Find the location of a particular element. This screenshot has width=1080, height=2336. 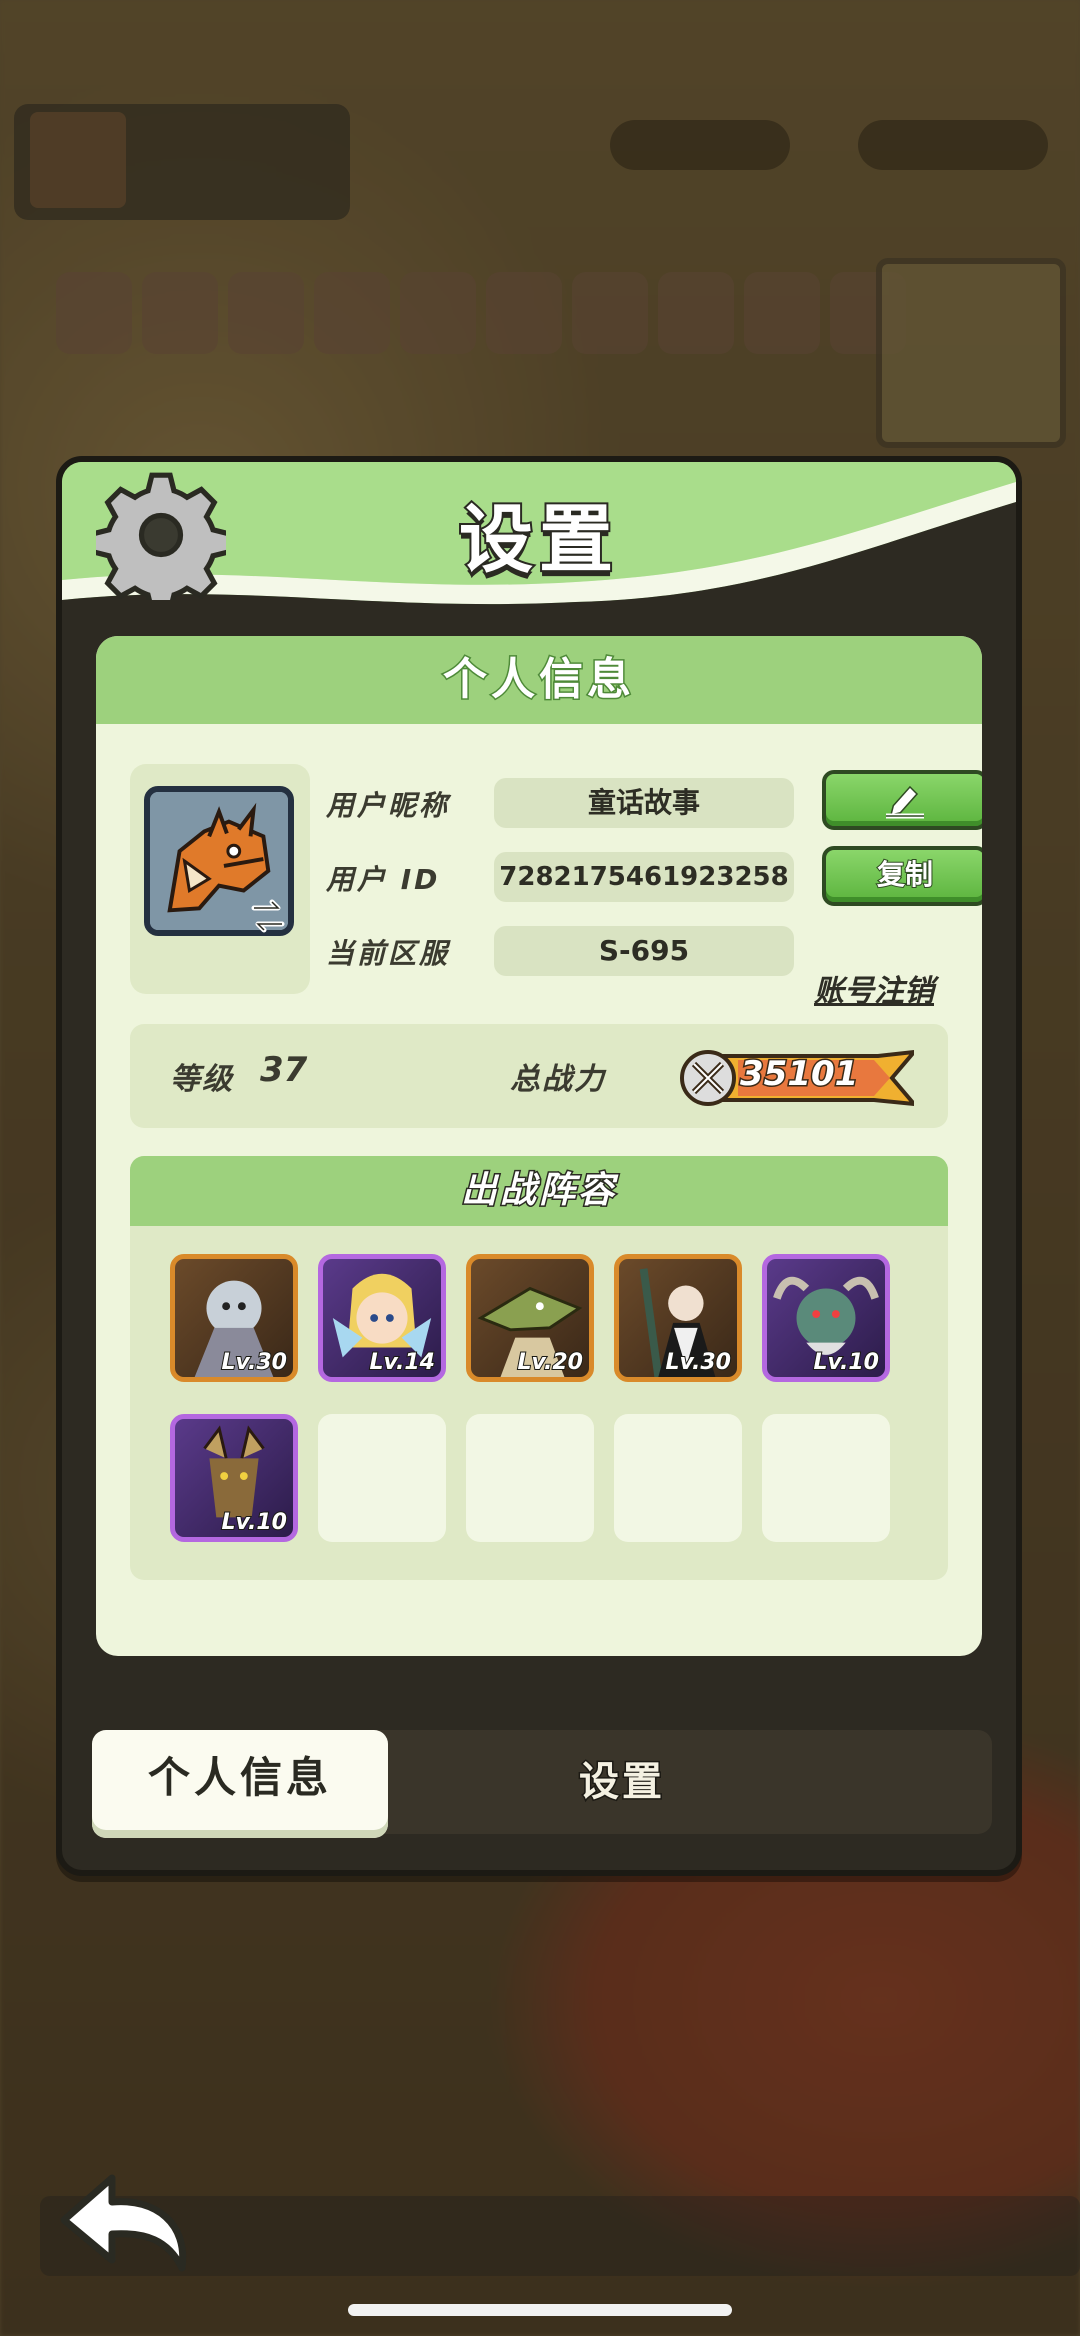

tab-personal-info: 个人信息 is located at coordinates (240, 1784).